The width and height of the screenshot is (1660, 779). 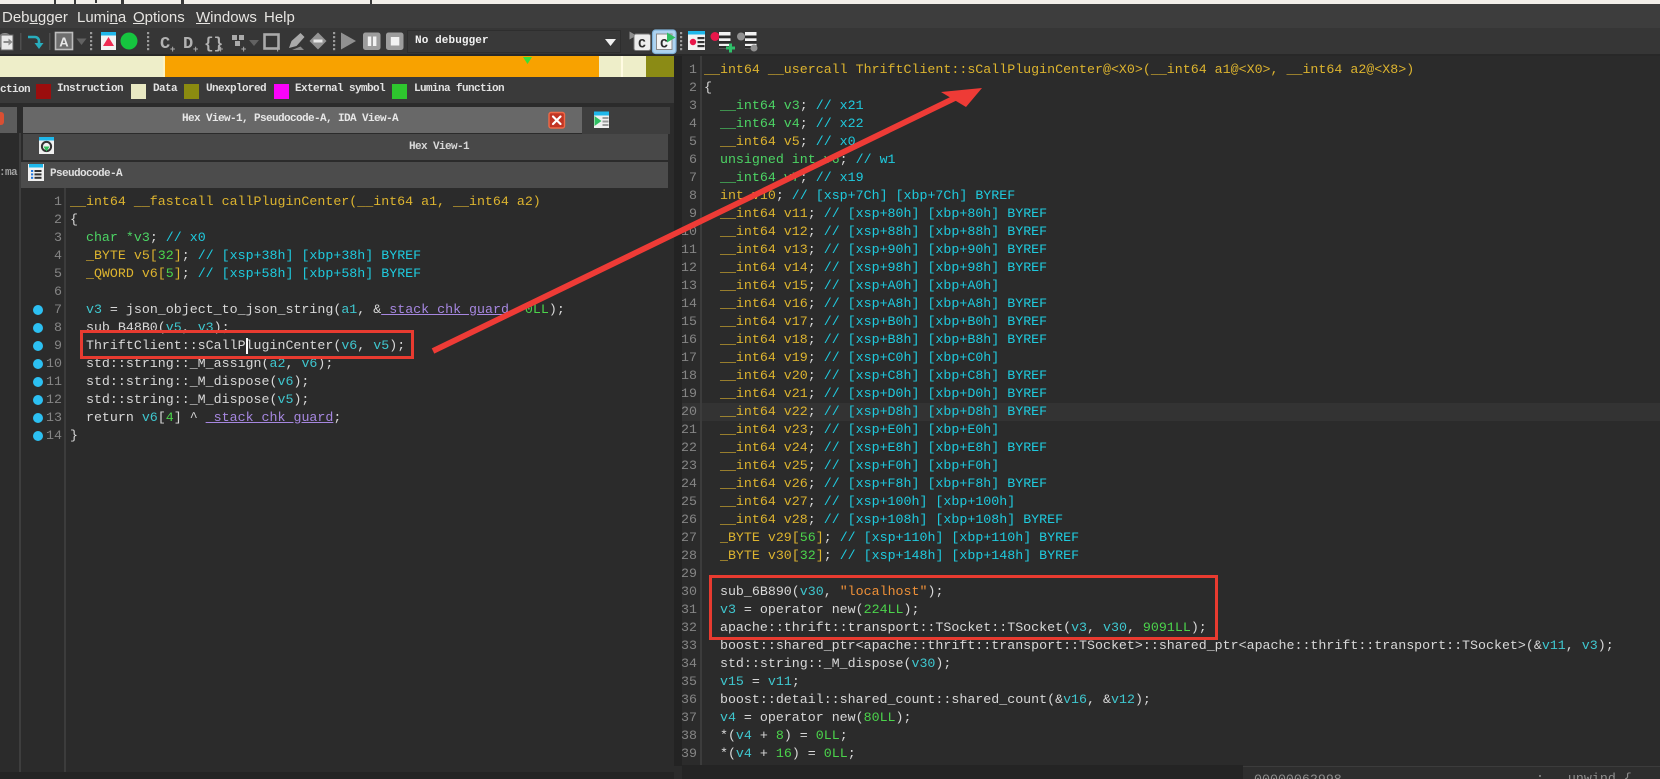 What do you see at coordinates (188, 44) in the screenshot?
I see `svg-text: D` at bounding box center [188, 44].